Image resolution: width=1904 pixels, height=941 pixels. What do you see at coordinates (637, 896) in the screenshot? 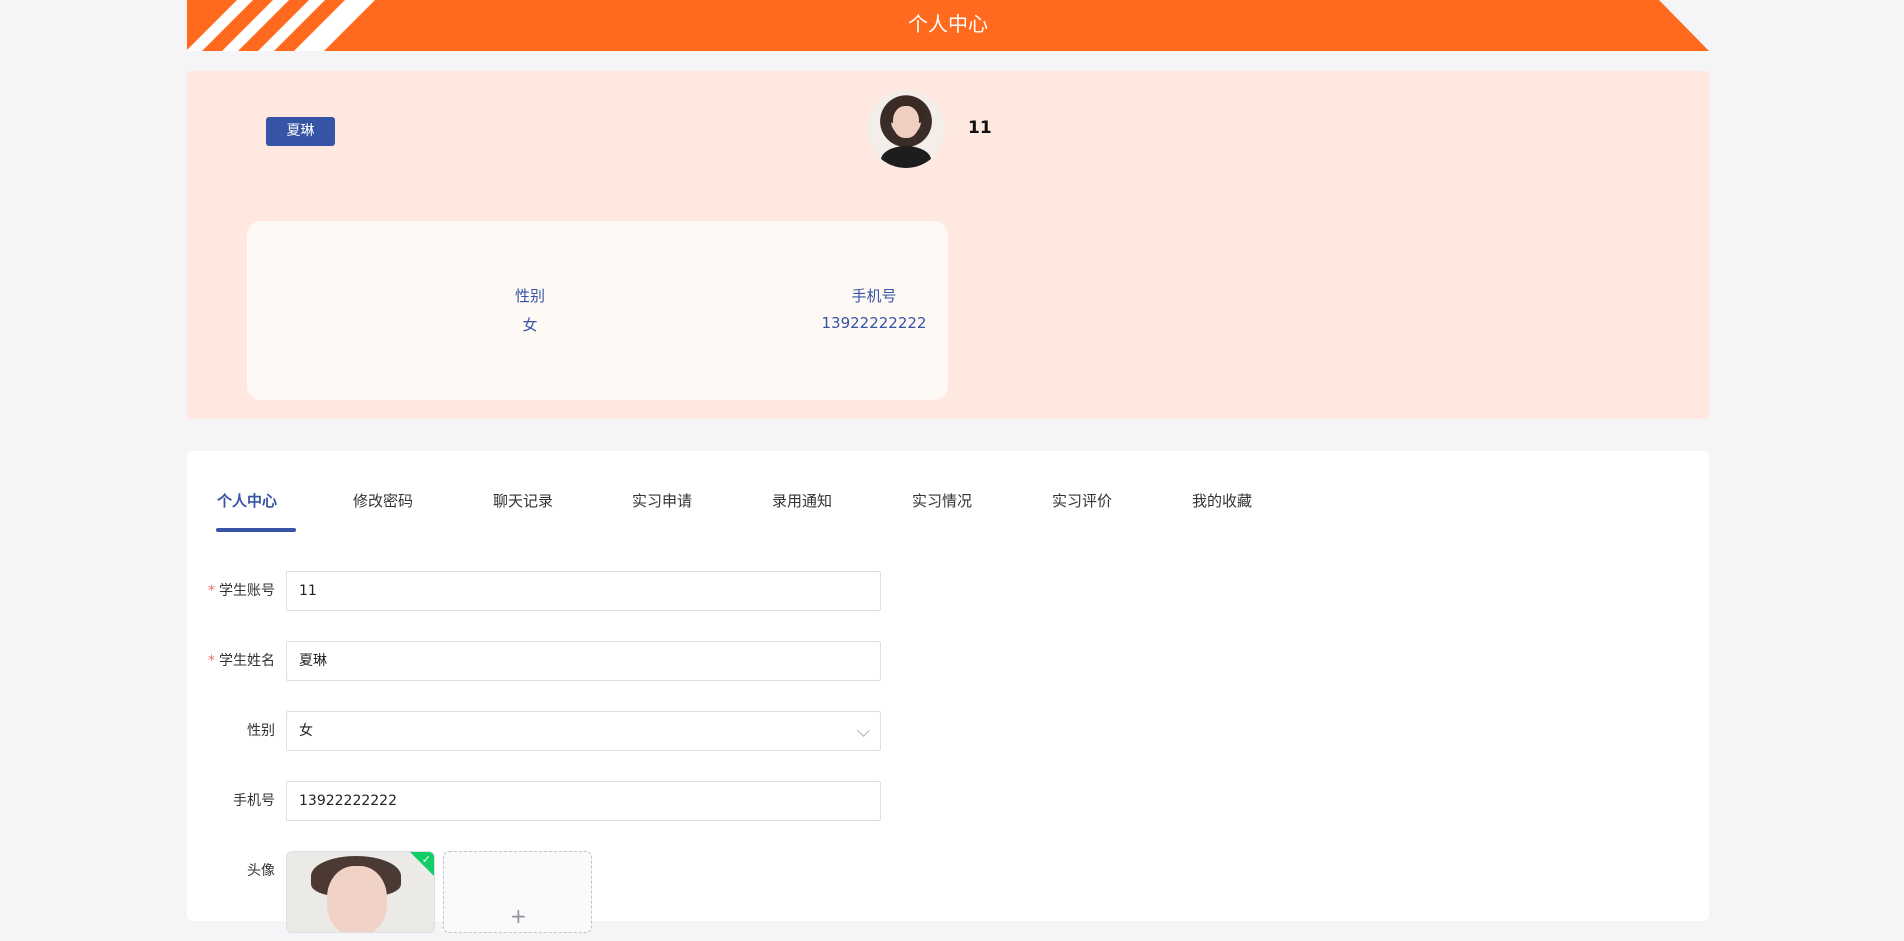
I see `form-row-avatar: 头像 ✓ +` at bounding box center [637, 896].